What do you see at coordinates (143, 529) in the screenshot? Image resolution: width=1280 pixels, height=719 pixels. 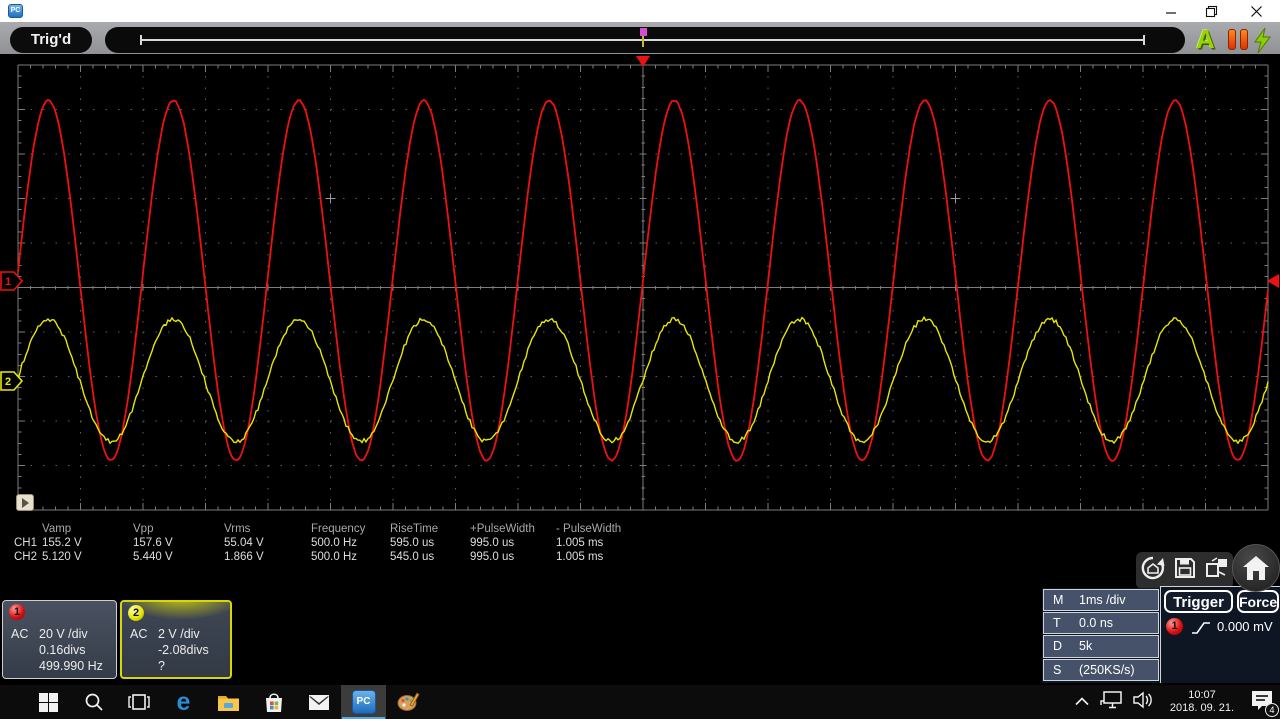 I see `meas-header: Vpp` at bounding box center [143, 529].